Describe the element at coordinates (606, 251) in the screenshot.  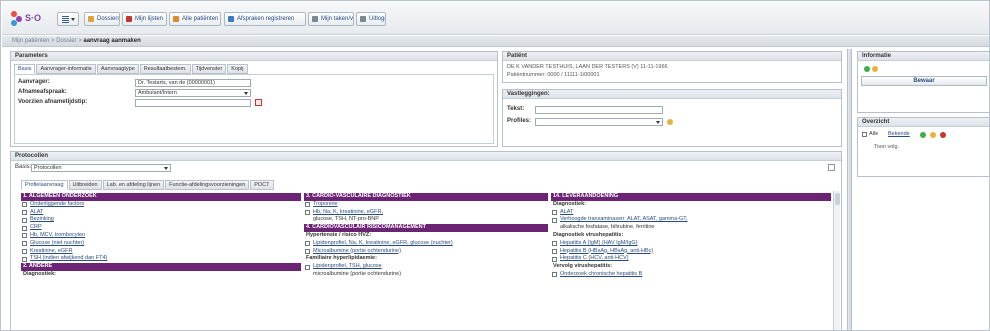
I see `protocol-link: Hepatitis B (HBsAg, HBsAg, anti-HBc)` at that location.